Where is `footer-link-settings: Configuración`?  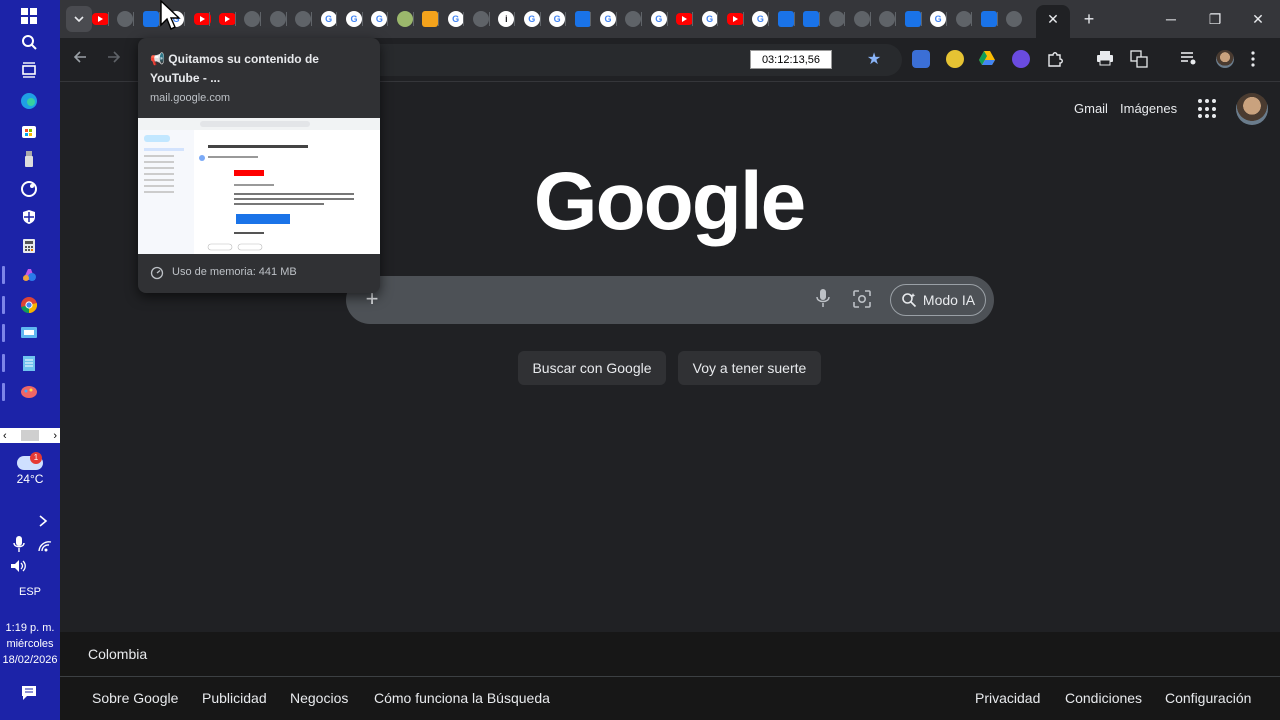
footer-link-settings: Configuración is located at coordinates (1208, 698).